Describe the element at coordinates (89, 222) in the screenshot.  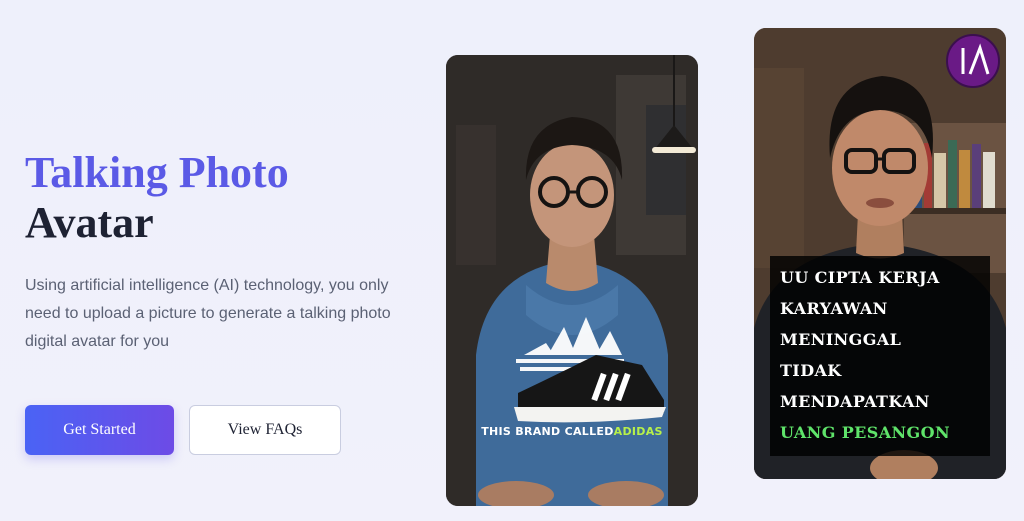
I see `hero-title-dark: Avatar` at that location.